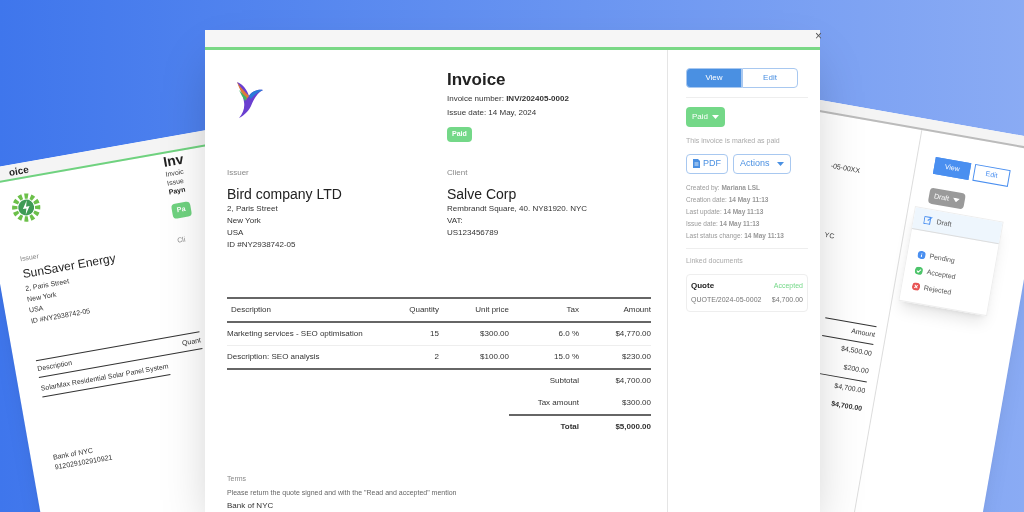  What do you see at coordinates (714, 78) in the screenshot?
I see `view-mode-tab: View` at bounding box center [714, 78].